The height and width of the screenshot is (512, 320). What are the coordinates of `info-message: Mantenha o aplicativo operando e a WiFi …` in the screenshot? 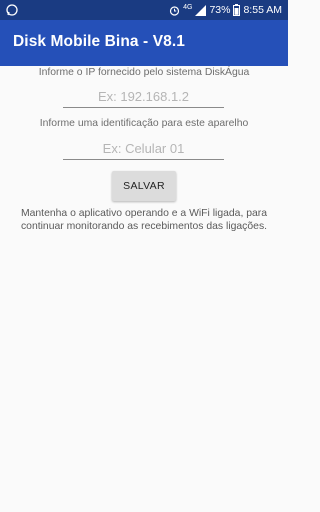 It's located at (144, 220).